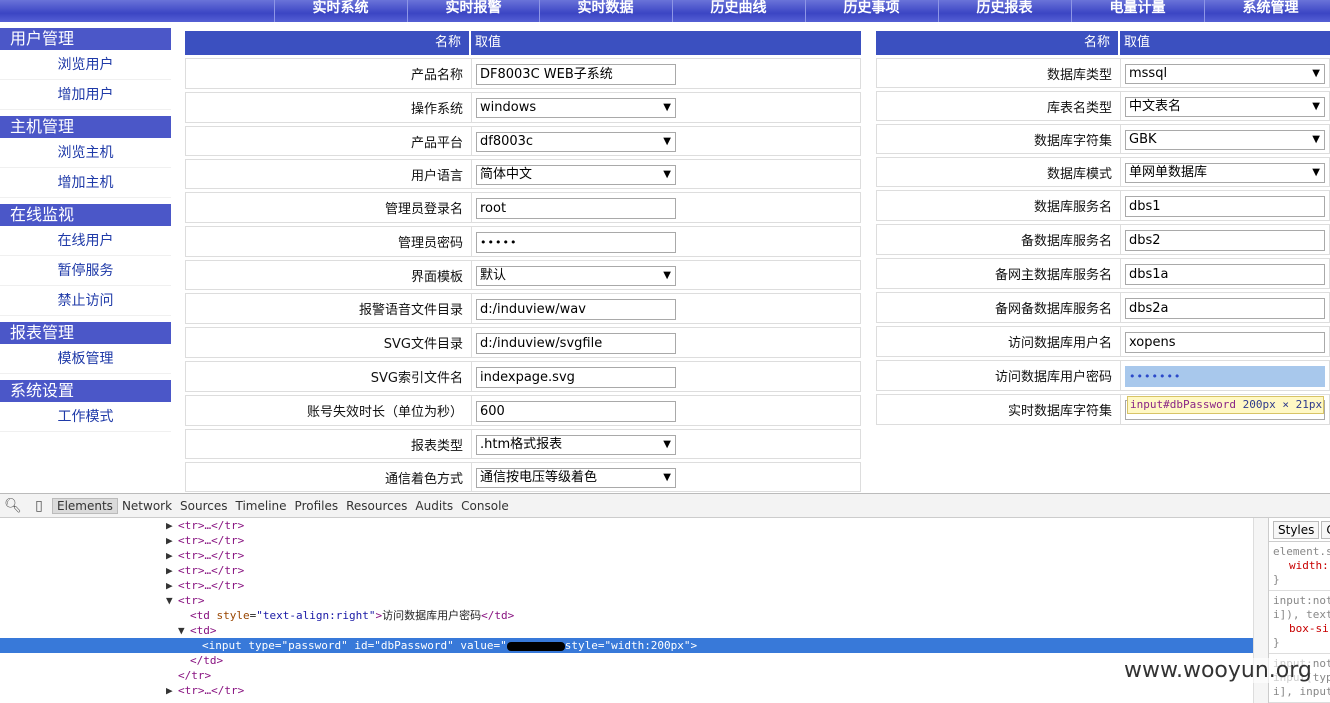 The image size is (1330, 703). I want to click on password-field: •••••, so click(576, 242).